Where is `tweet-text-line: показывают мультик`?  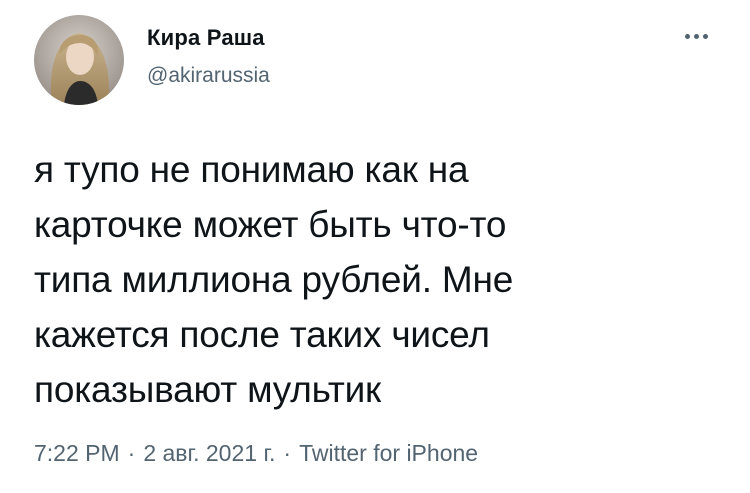
tweet-text-line: показывают мультик is located at coordinates (208, 389).